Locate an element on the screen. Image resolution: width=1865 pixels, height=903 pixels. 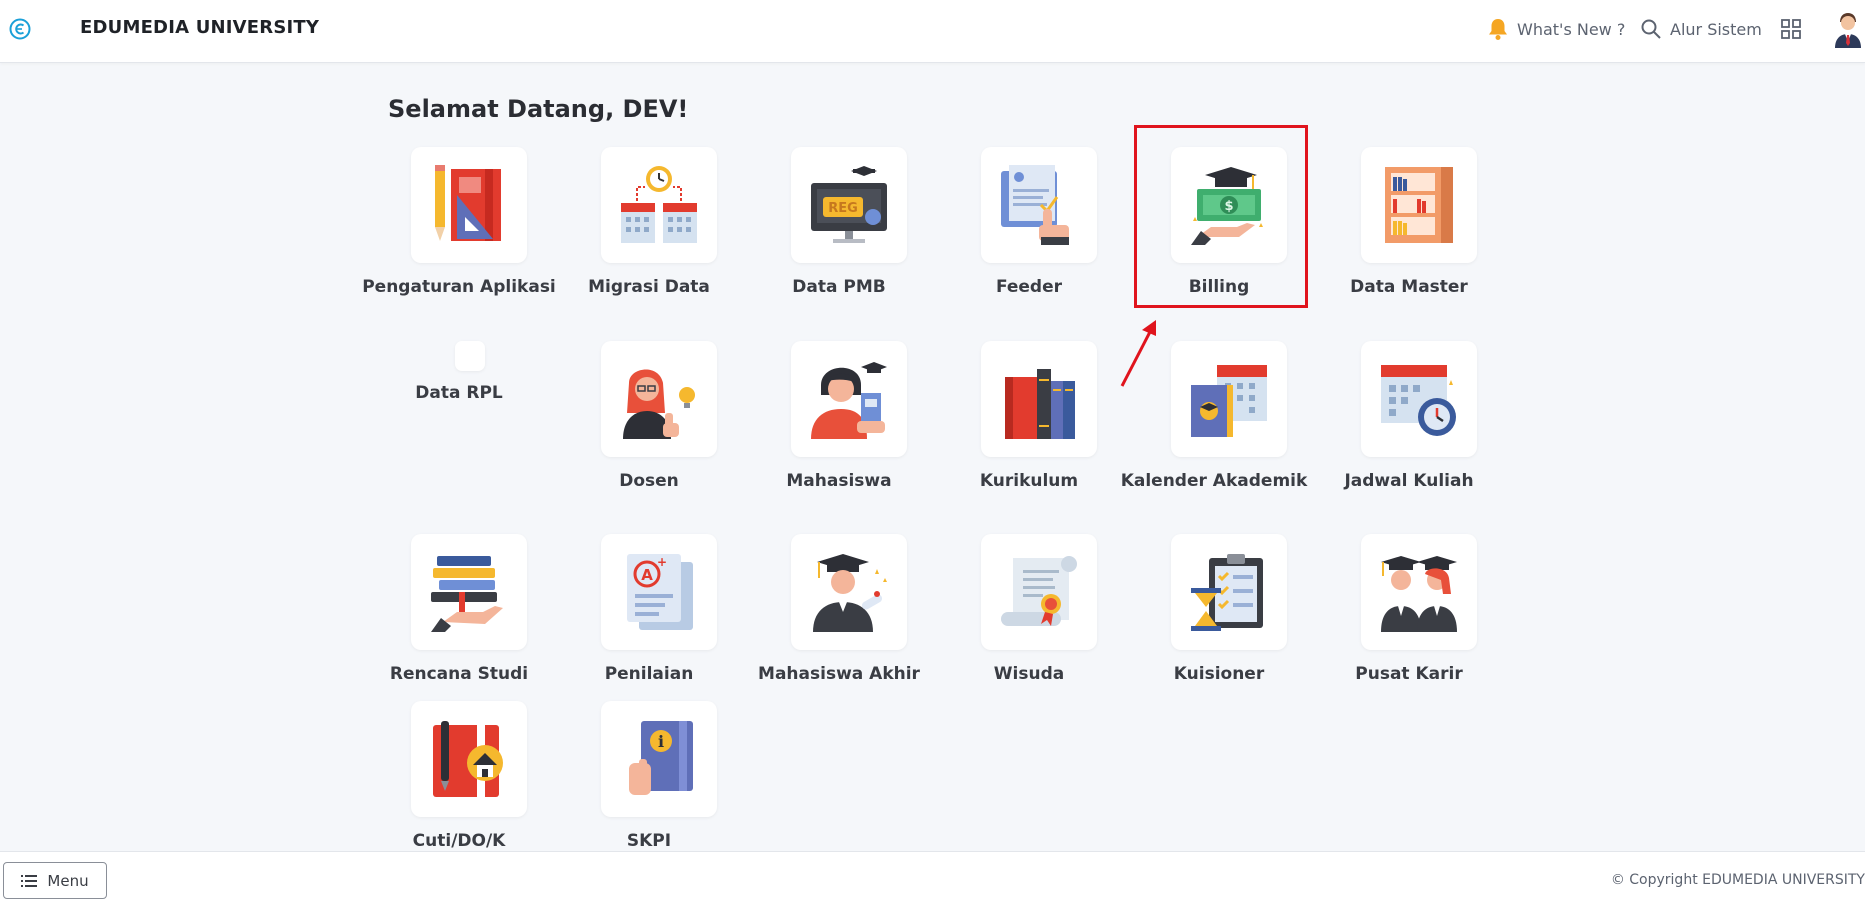
app-card: REG is located at coordinates (849, 205).